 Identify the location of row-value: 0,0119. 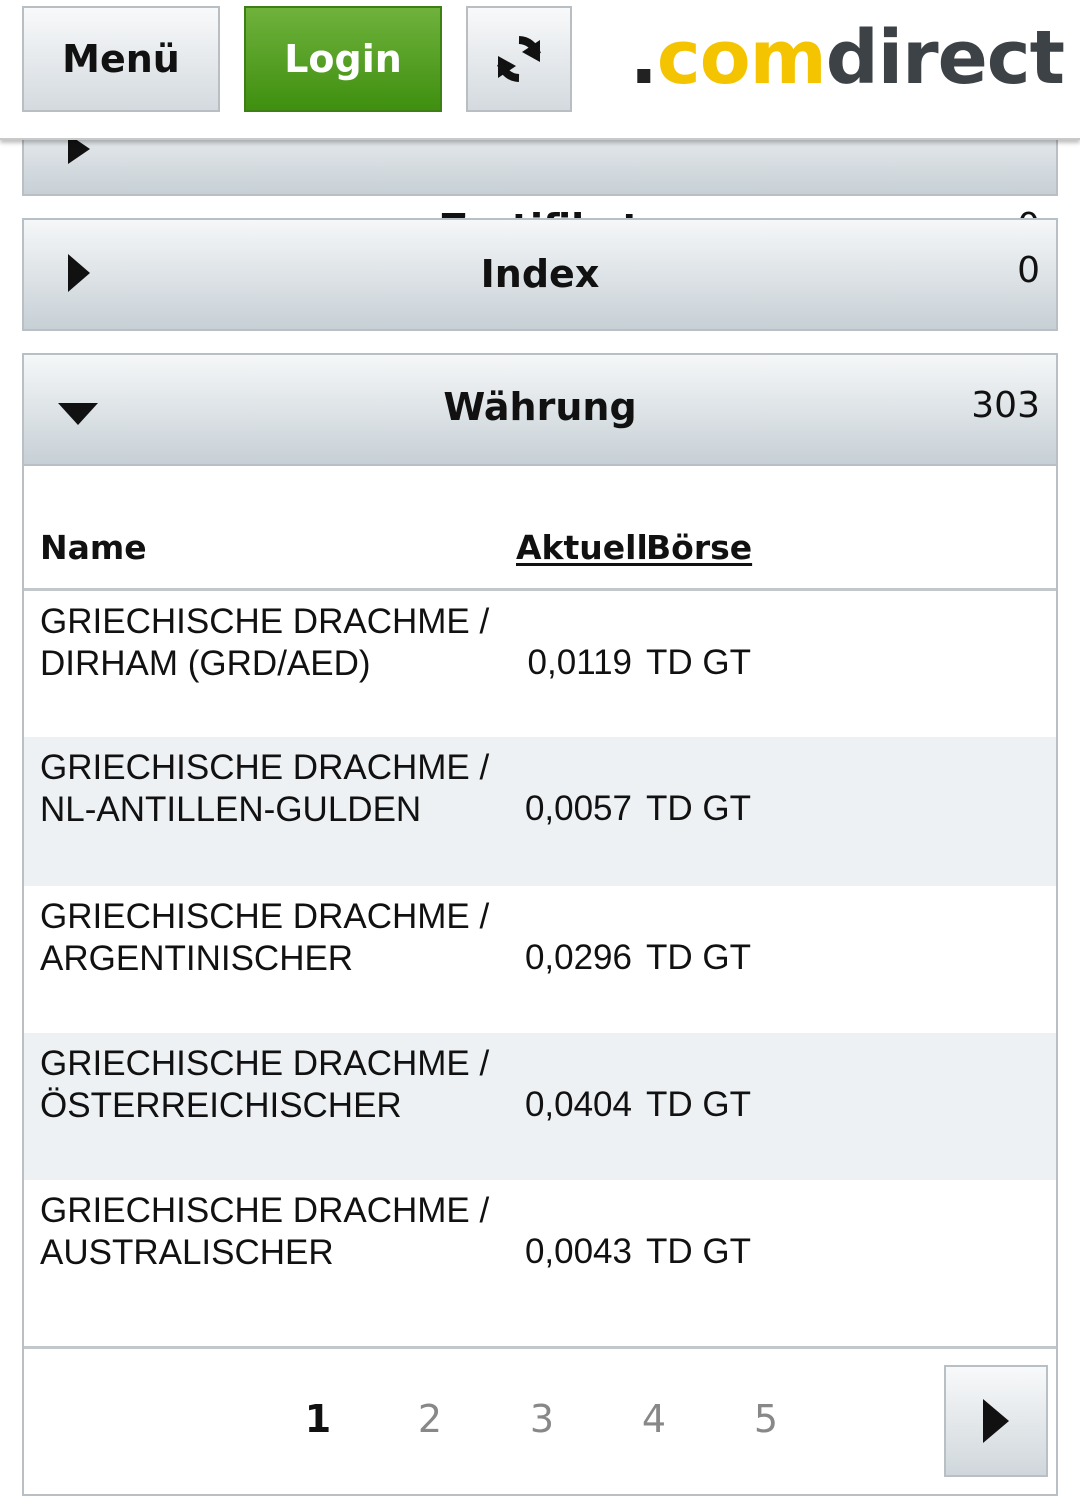
(579, 662).